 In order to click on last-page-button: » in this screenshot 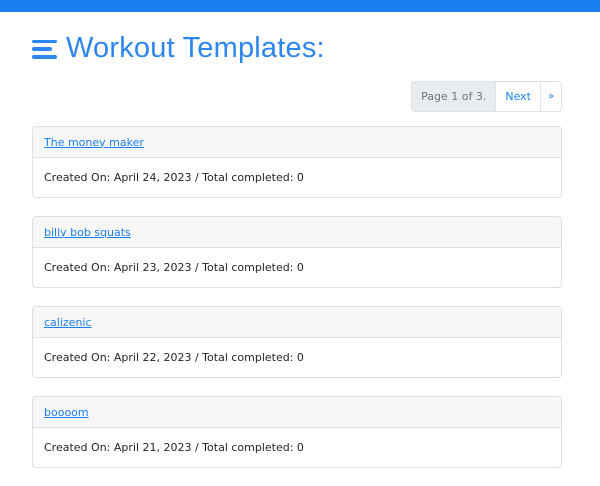, I will do `click(551, 96)`.